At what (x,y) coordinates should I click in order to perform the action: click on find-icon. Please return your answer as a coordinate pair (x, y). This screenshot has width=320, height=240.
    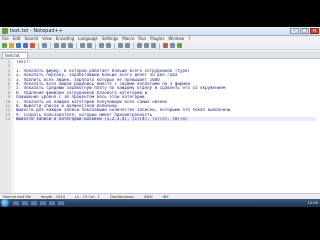
    Looking at the image, I should click on (101, 45).